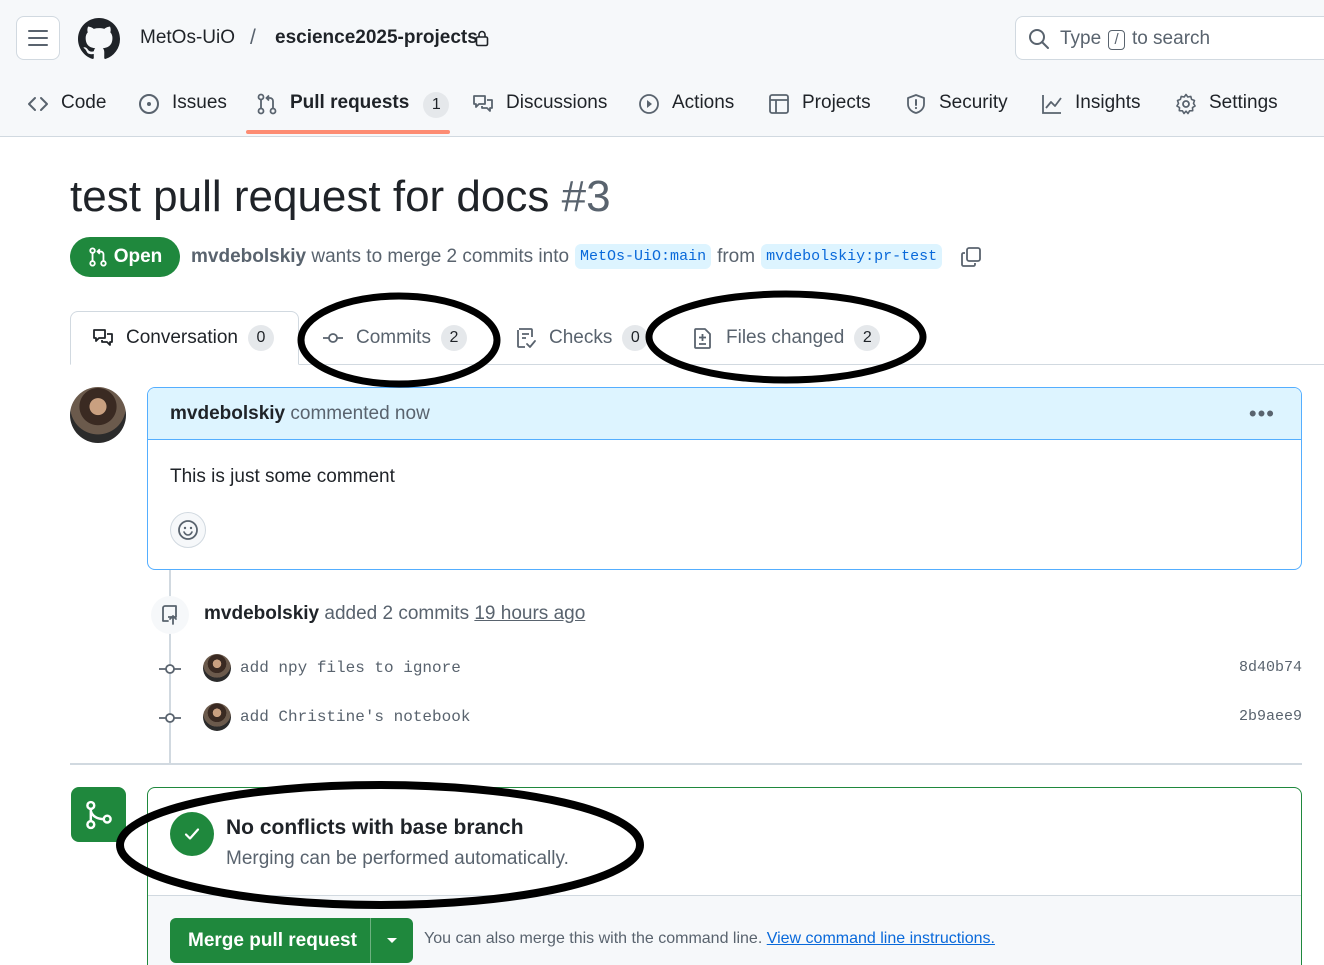 This screenshot has height=965, width=1324. I want to click on list-item: add npy files to ignore 8d40b74, so click(726, 669).